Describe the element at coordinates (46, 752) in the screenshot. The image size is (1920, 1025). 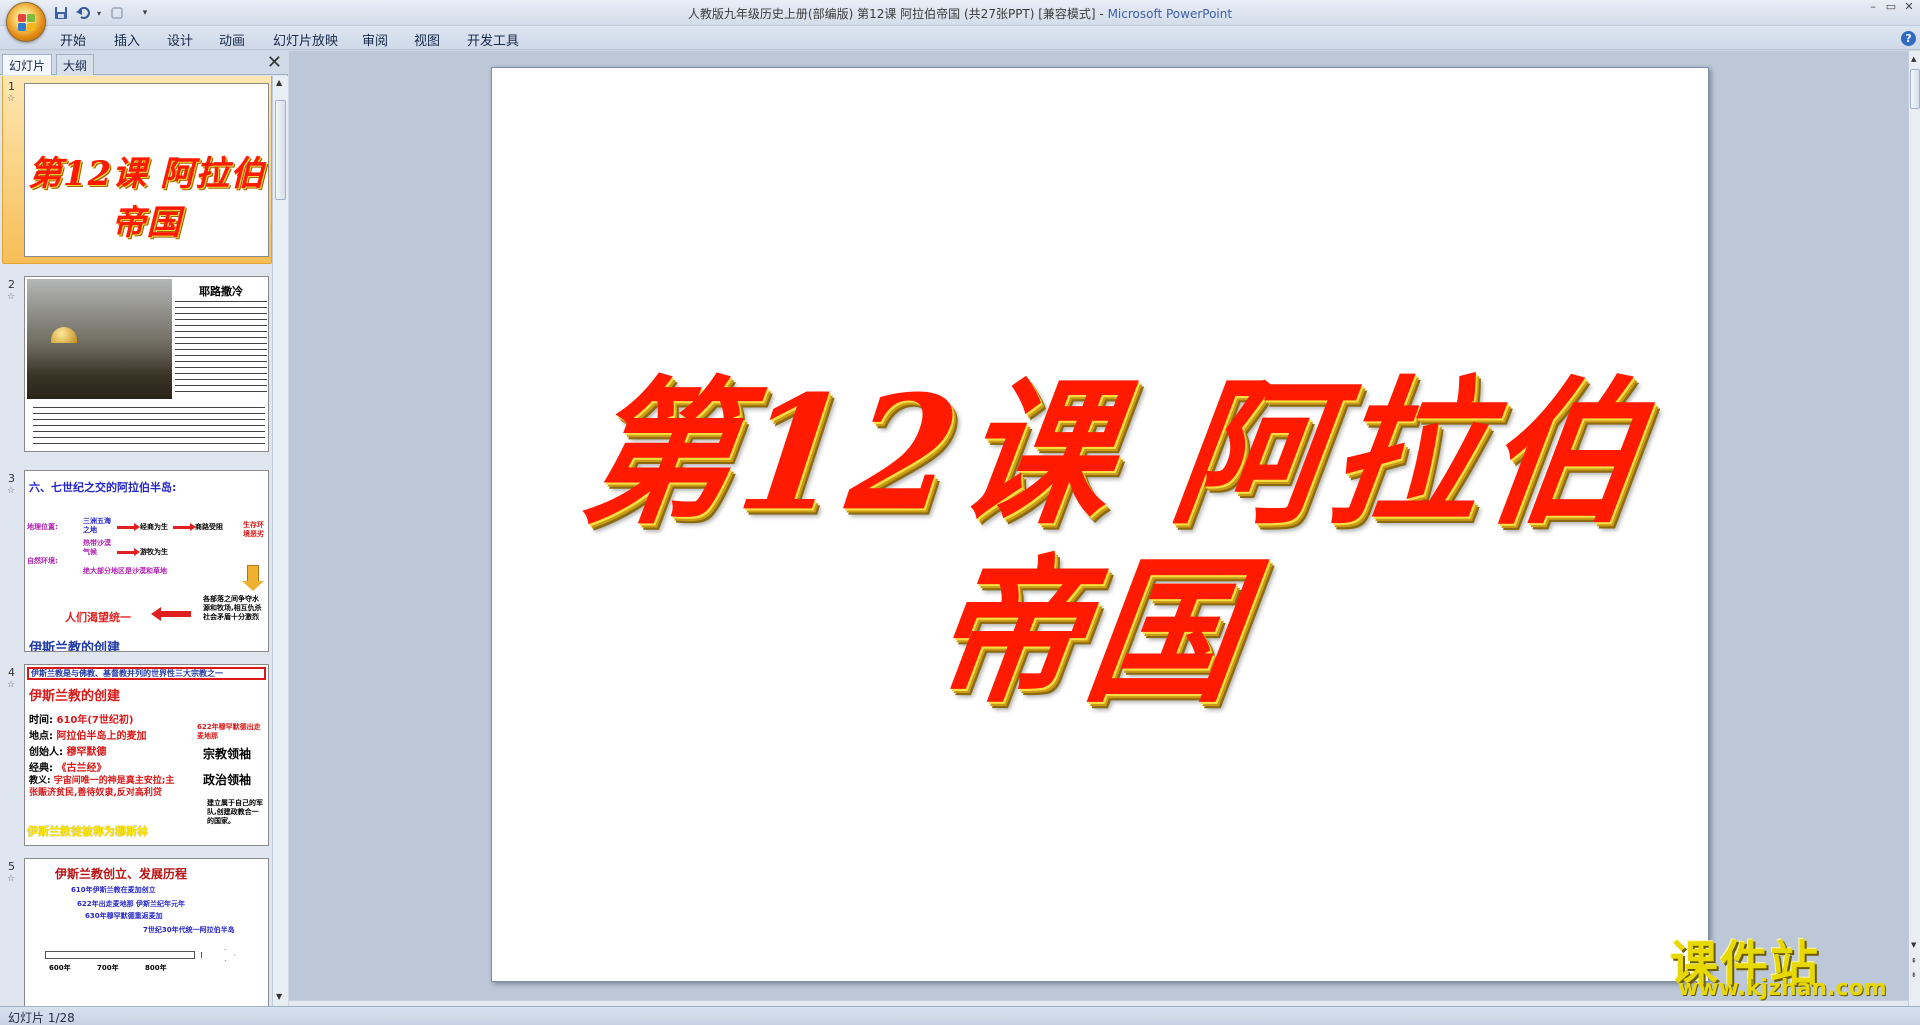
I see `row-label: 创始人:` at that location.